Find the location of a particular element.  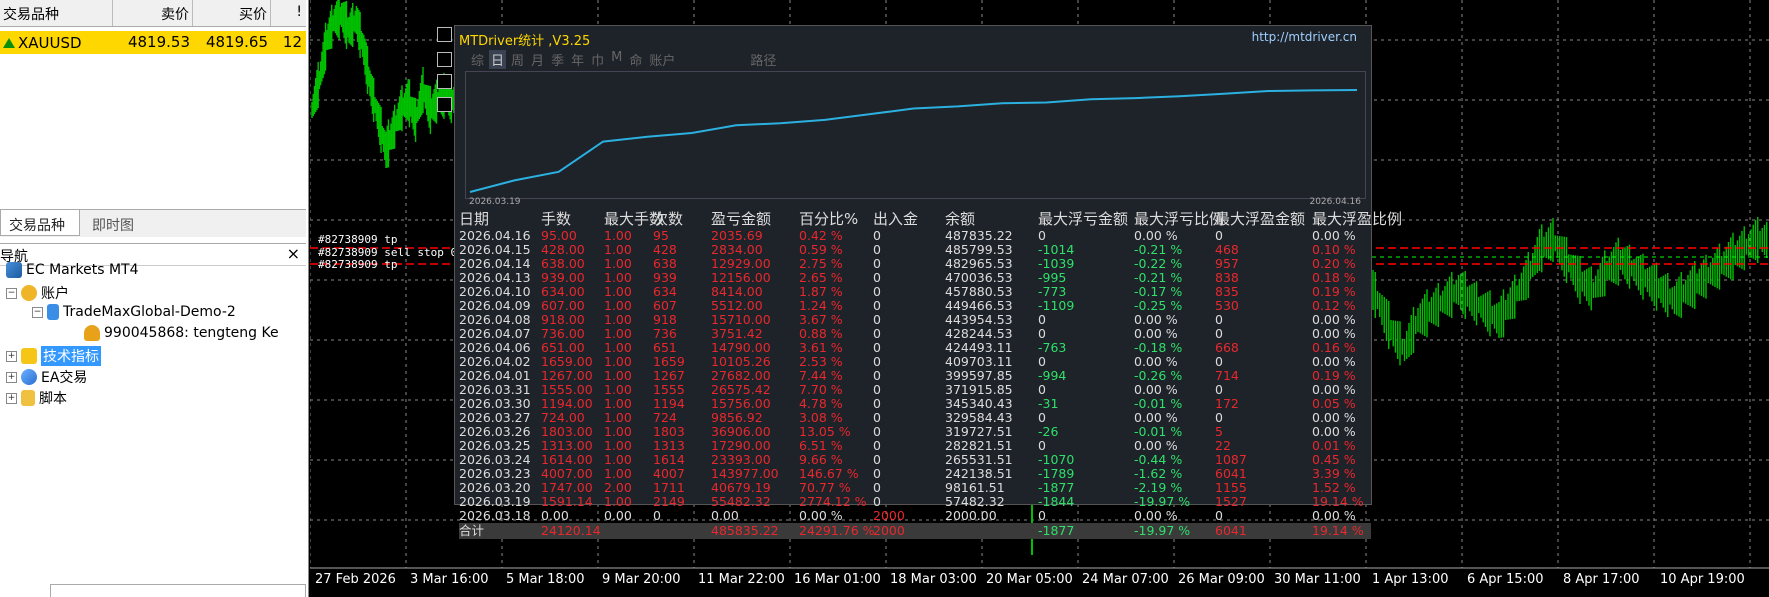

col-bid-header: 卖价 is located at coordinates (153, 13).